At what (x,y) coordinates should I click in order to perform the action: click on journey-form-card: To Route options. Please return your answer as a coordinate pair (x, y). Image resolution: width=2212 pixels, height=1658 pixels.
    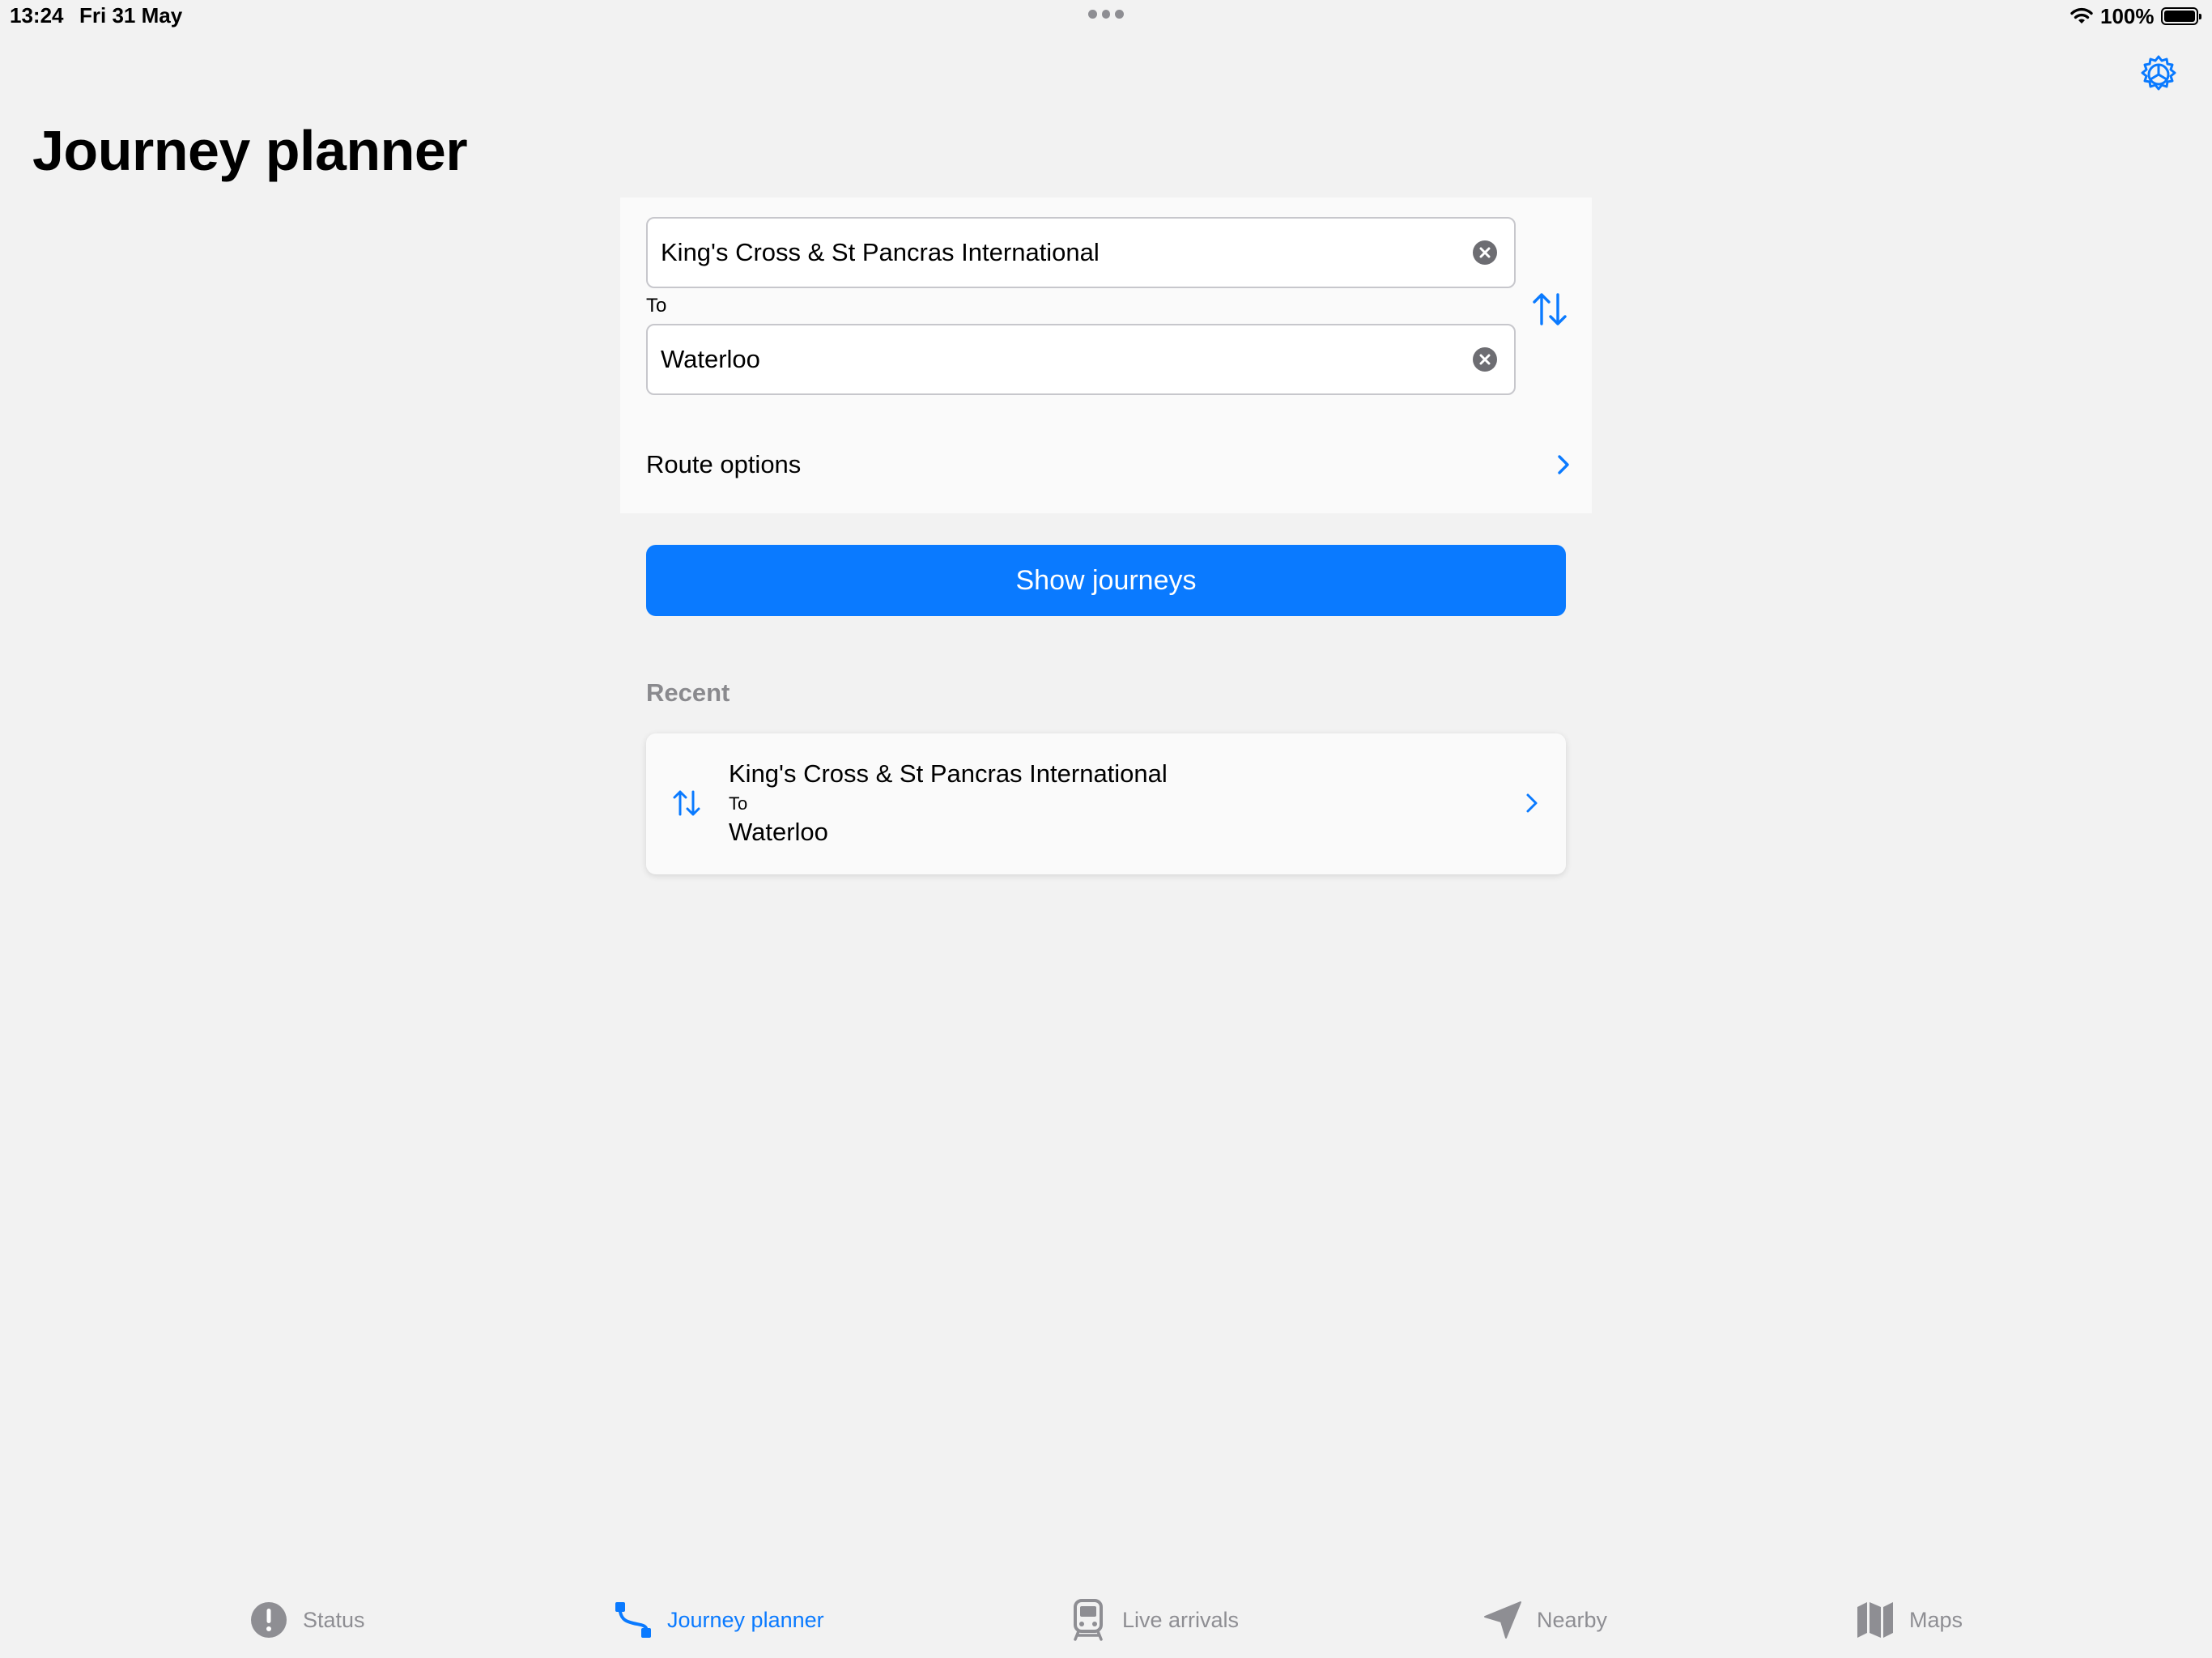
    Looking at the image, I should click on (1106, 355).